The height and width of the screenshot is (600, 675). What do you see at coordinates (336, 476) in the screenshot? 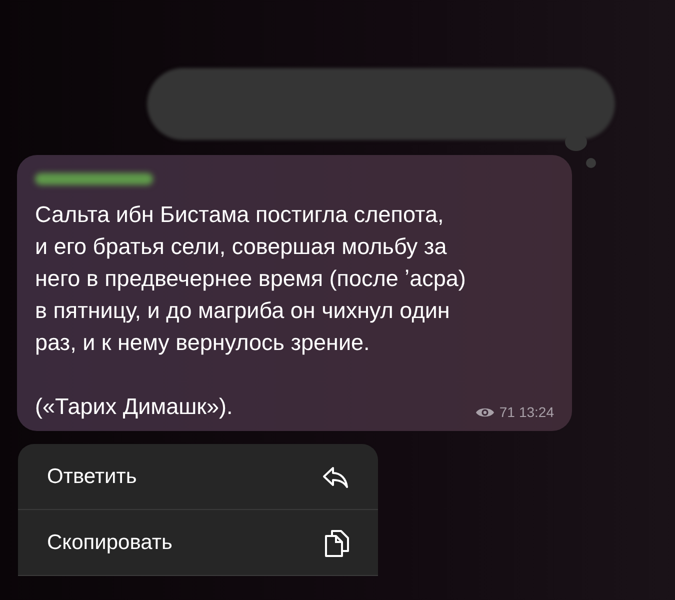
I see `reply-icon` at bounding box center [336, 476].